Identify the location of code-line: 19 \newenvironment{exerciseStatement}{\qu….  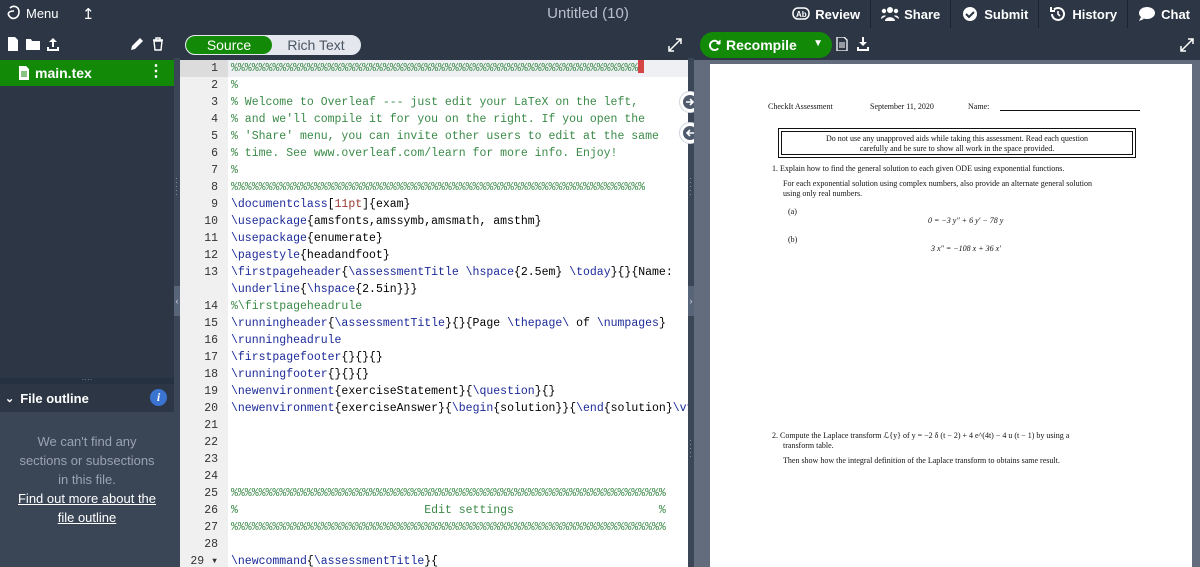
(434, 391).